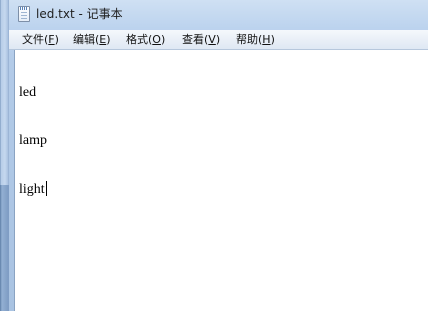 The width and height of the screenshot is (428, 311). I want to click on menu-file: 文件(F), so click(40, 40).